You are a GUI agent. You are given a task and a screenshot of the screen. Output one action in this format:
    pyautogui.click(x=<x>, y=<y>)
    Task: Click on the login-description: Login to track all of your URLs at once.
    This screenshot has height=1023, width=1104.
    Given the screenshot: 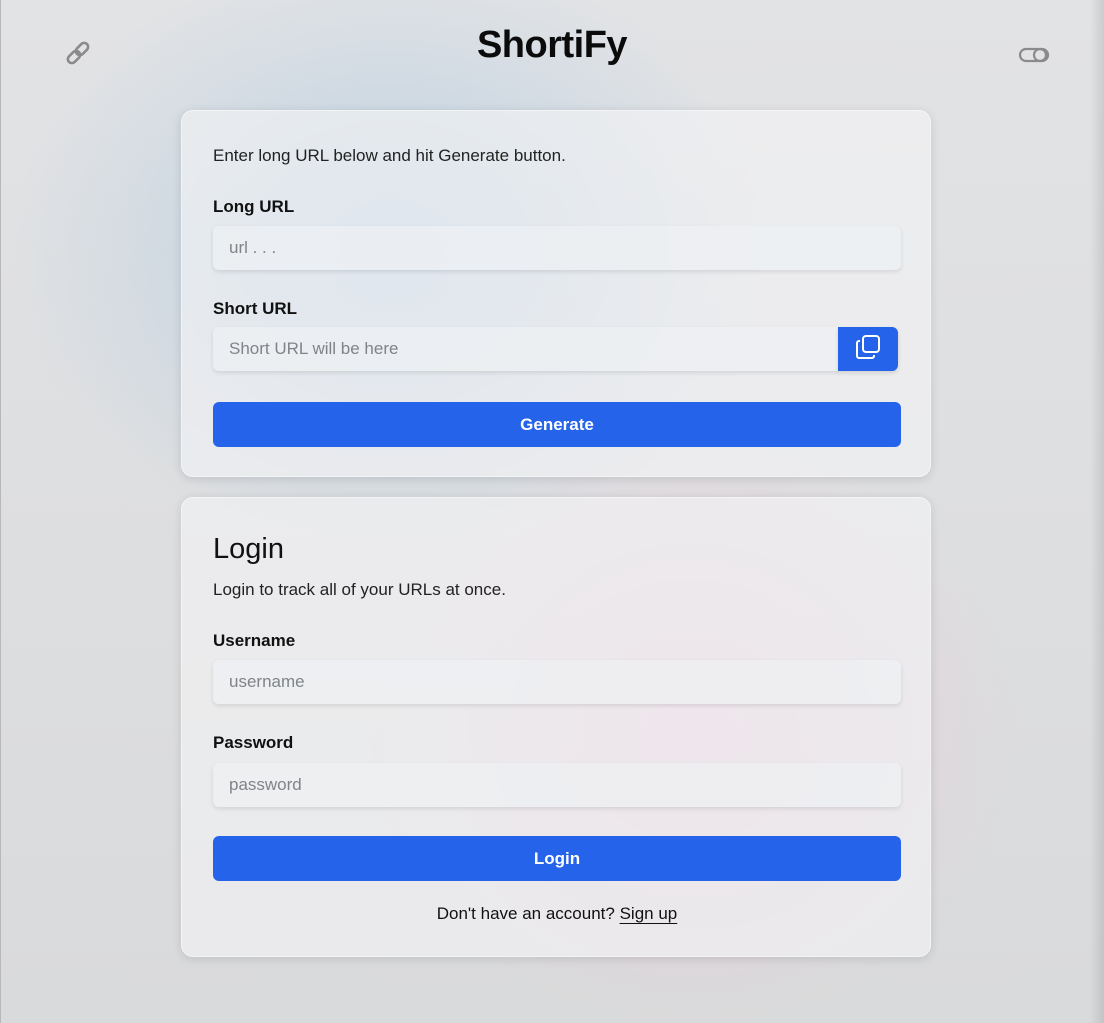 What is the action you would take?
    pyautogui.click(x=359, y=589)
    